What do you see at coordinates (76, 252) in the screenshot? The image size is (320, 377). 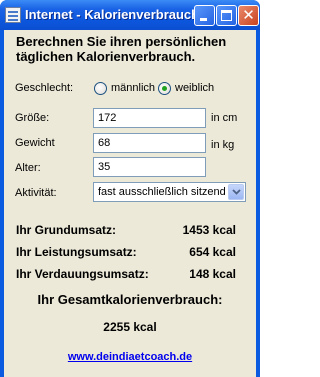 I see `activity-result-label: Ihr Leistungsumsatz:` at bounding box center [76, 252].